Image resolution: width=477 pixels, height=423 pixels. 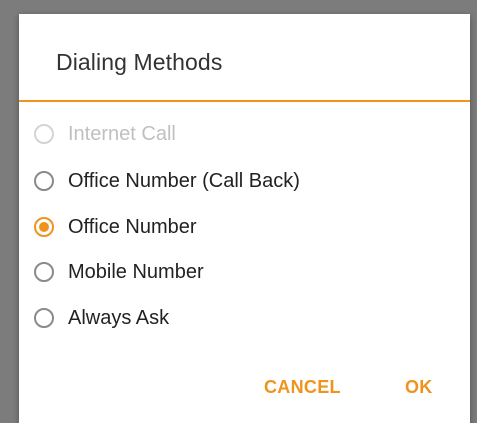 I want to click on radio-internet-call-icon, so click(x=44, y=134).